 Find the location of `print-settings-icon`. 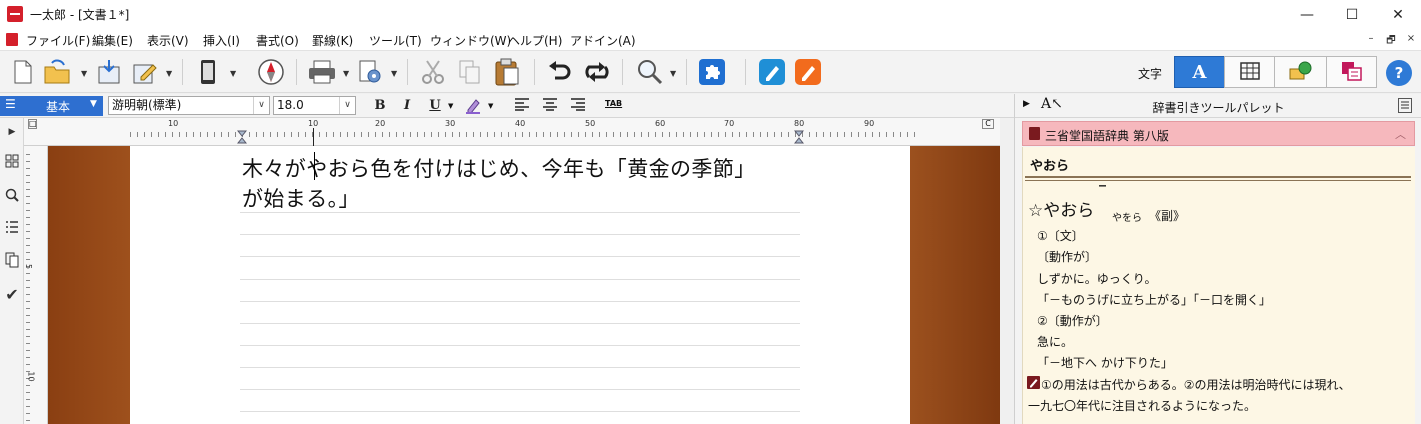

print-settings-icon is located at coordinates (370, 72).